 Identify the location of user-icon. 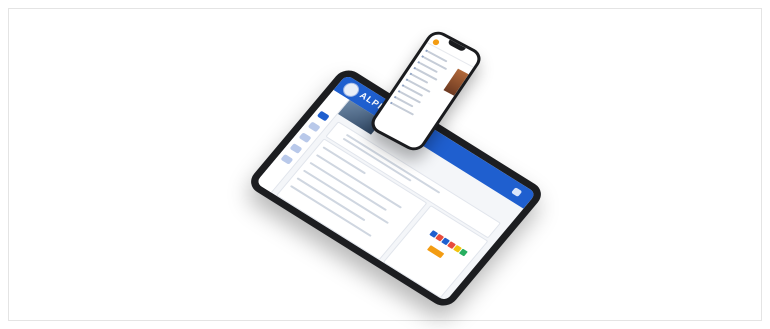
(517, 192).